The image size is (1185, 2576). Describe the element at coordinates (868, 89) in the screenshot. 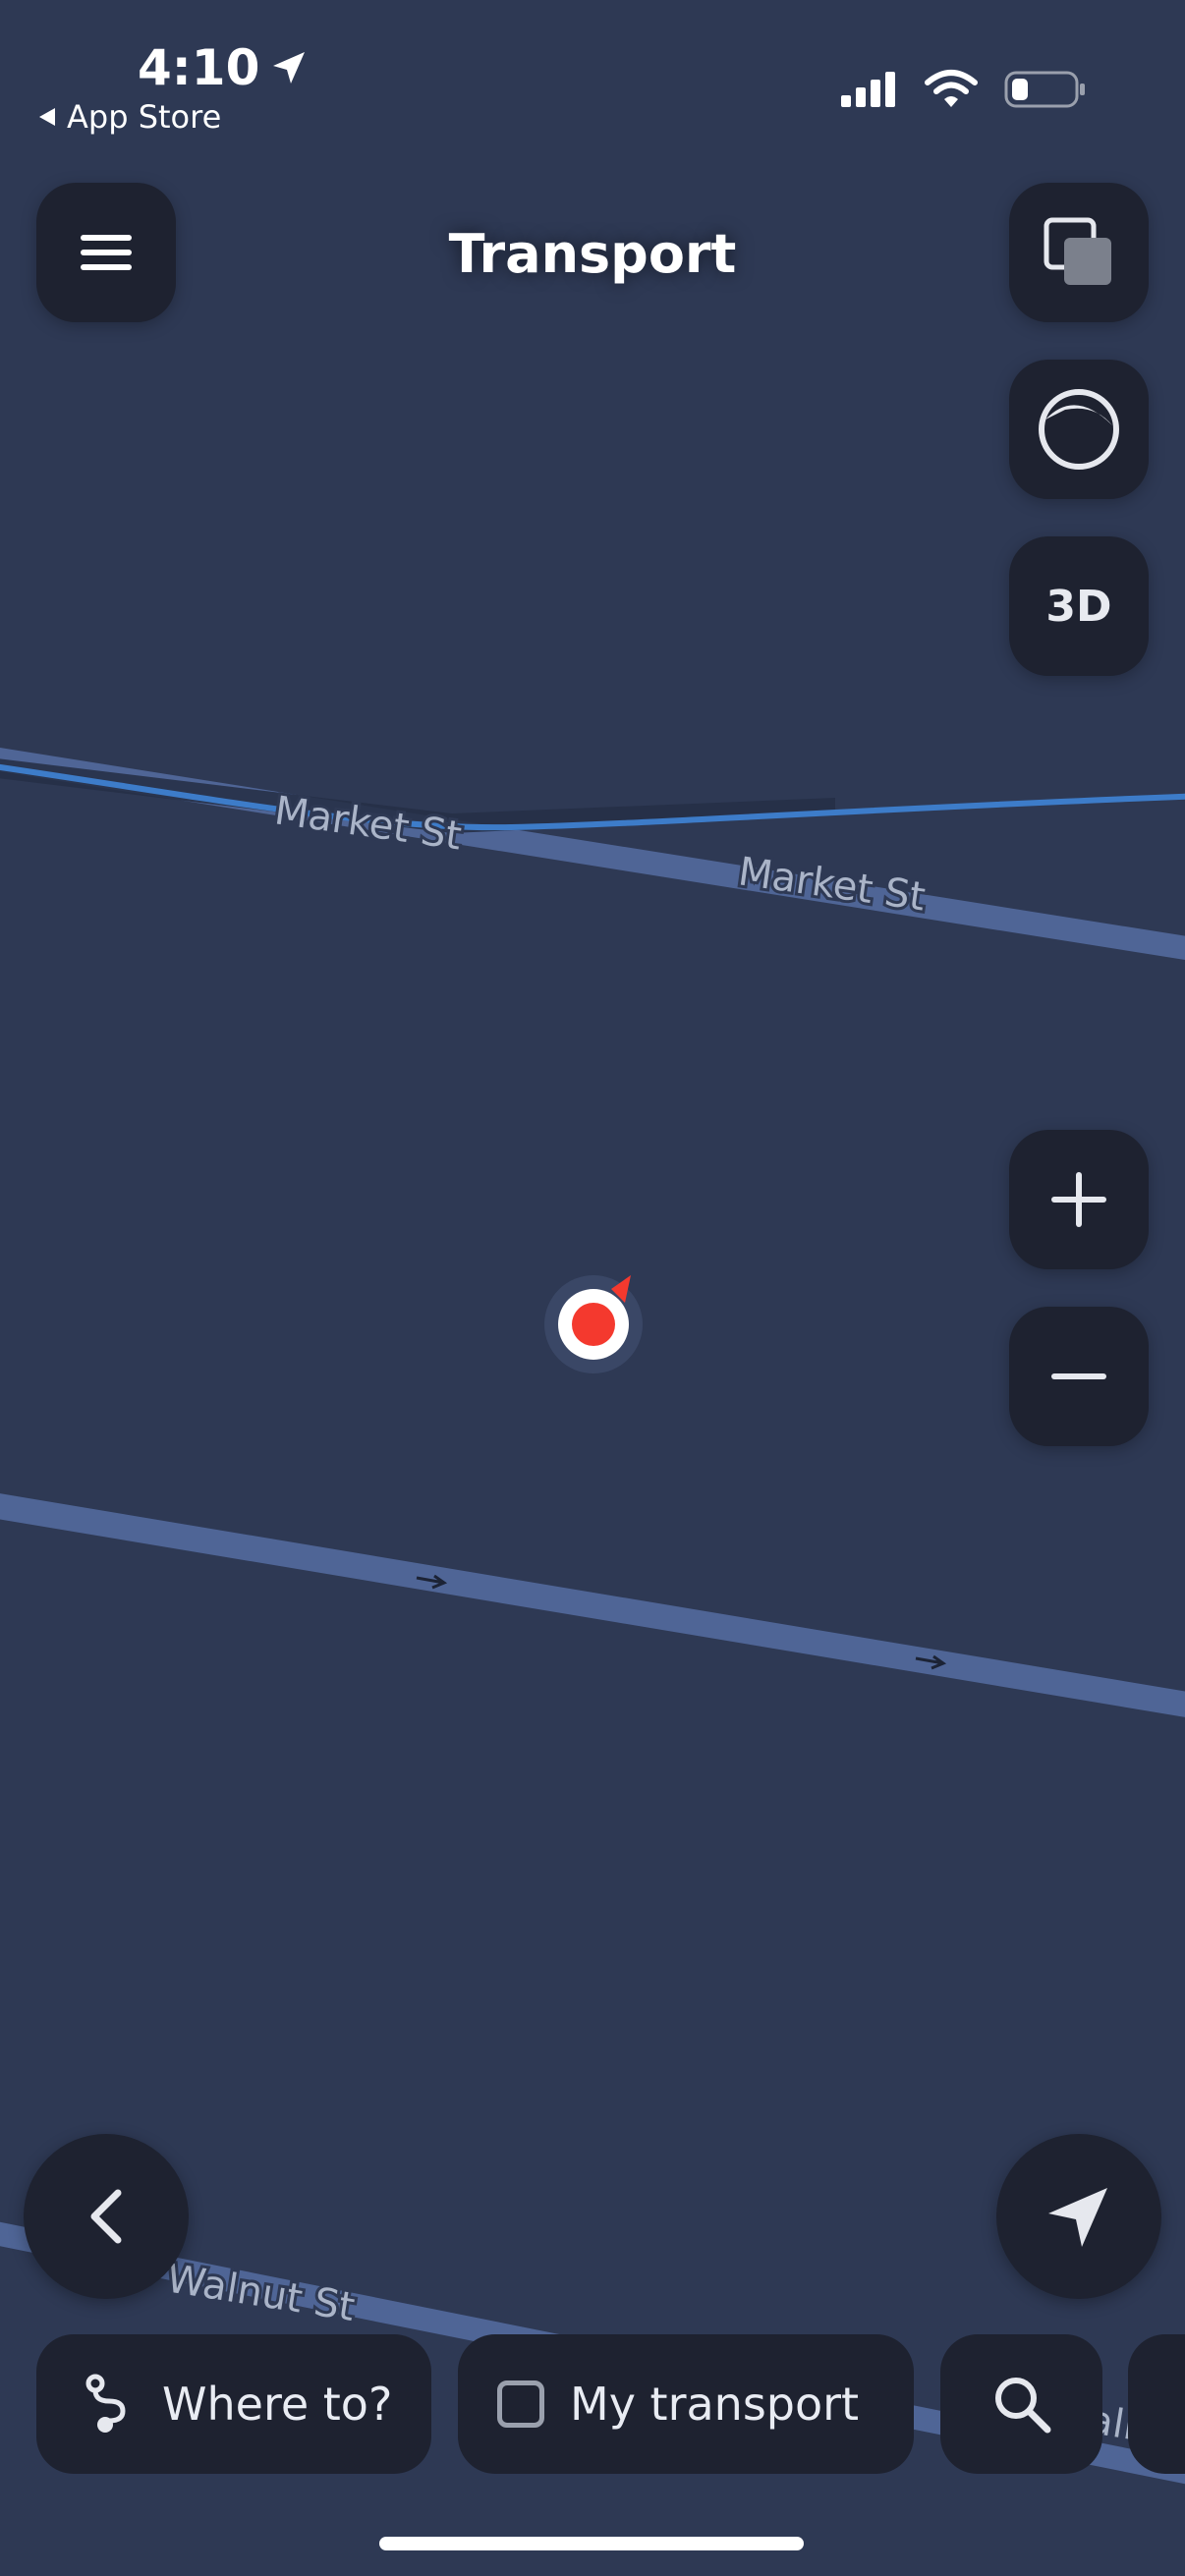

I see `cellular-signal-icon` at that location.